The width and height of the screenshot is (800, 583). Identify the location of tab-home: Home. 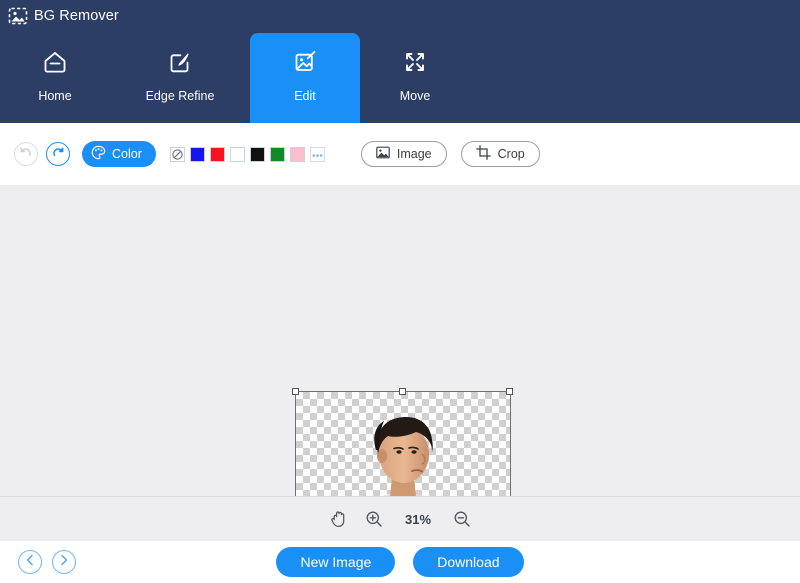
(55, 78).